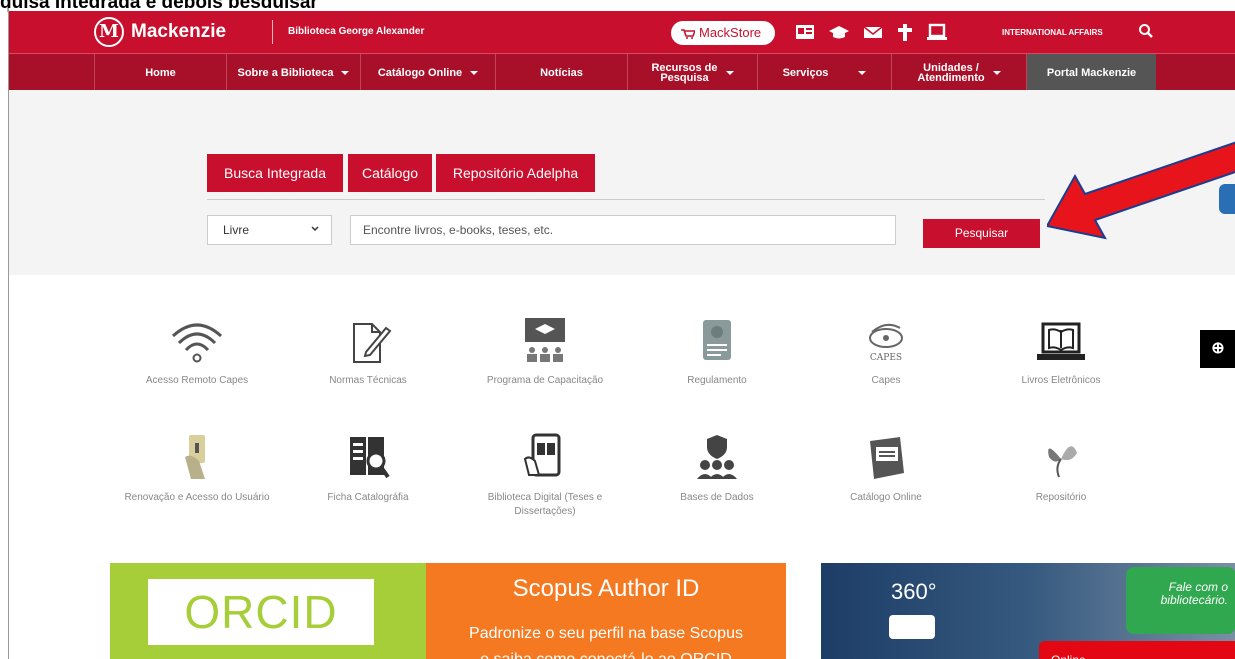 This screenshot has height=659, width=1235. I want to click on service-ficha: Ficha Catalográfia, so click(368, 469).